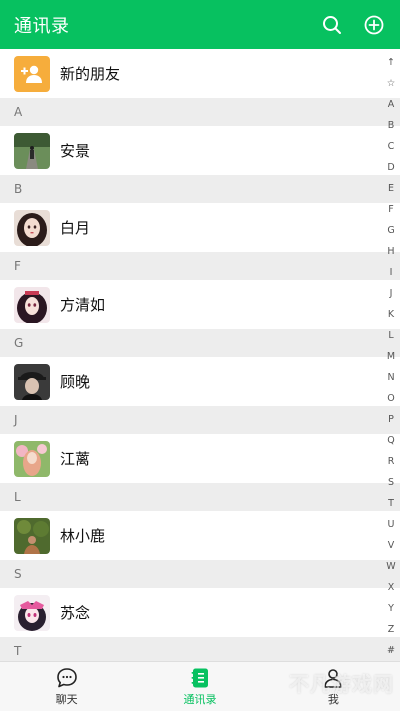 The width and height of the screenshot is (400, 711). Describe the element at coordinates (66, 699) in the screenshot. I see `tab-label: 聊天` at that location.